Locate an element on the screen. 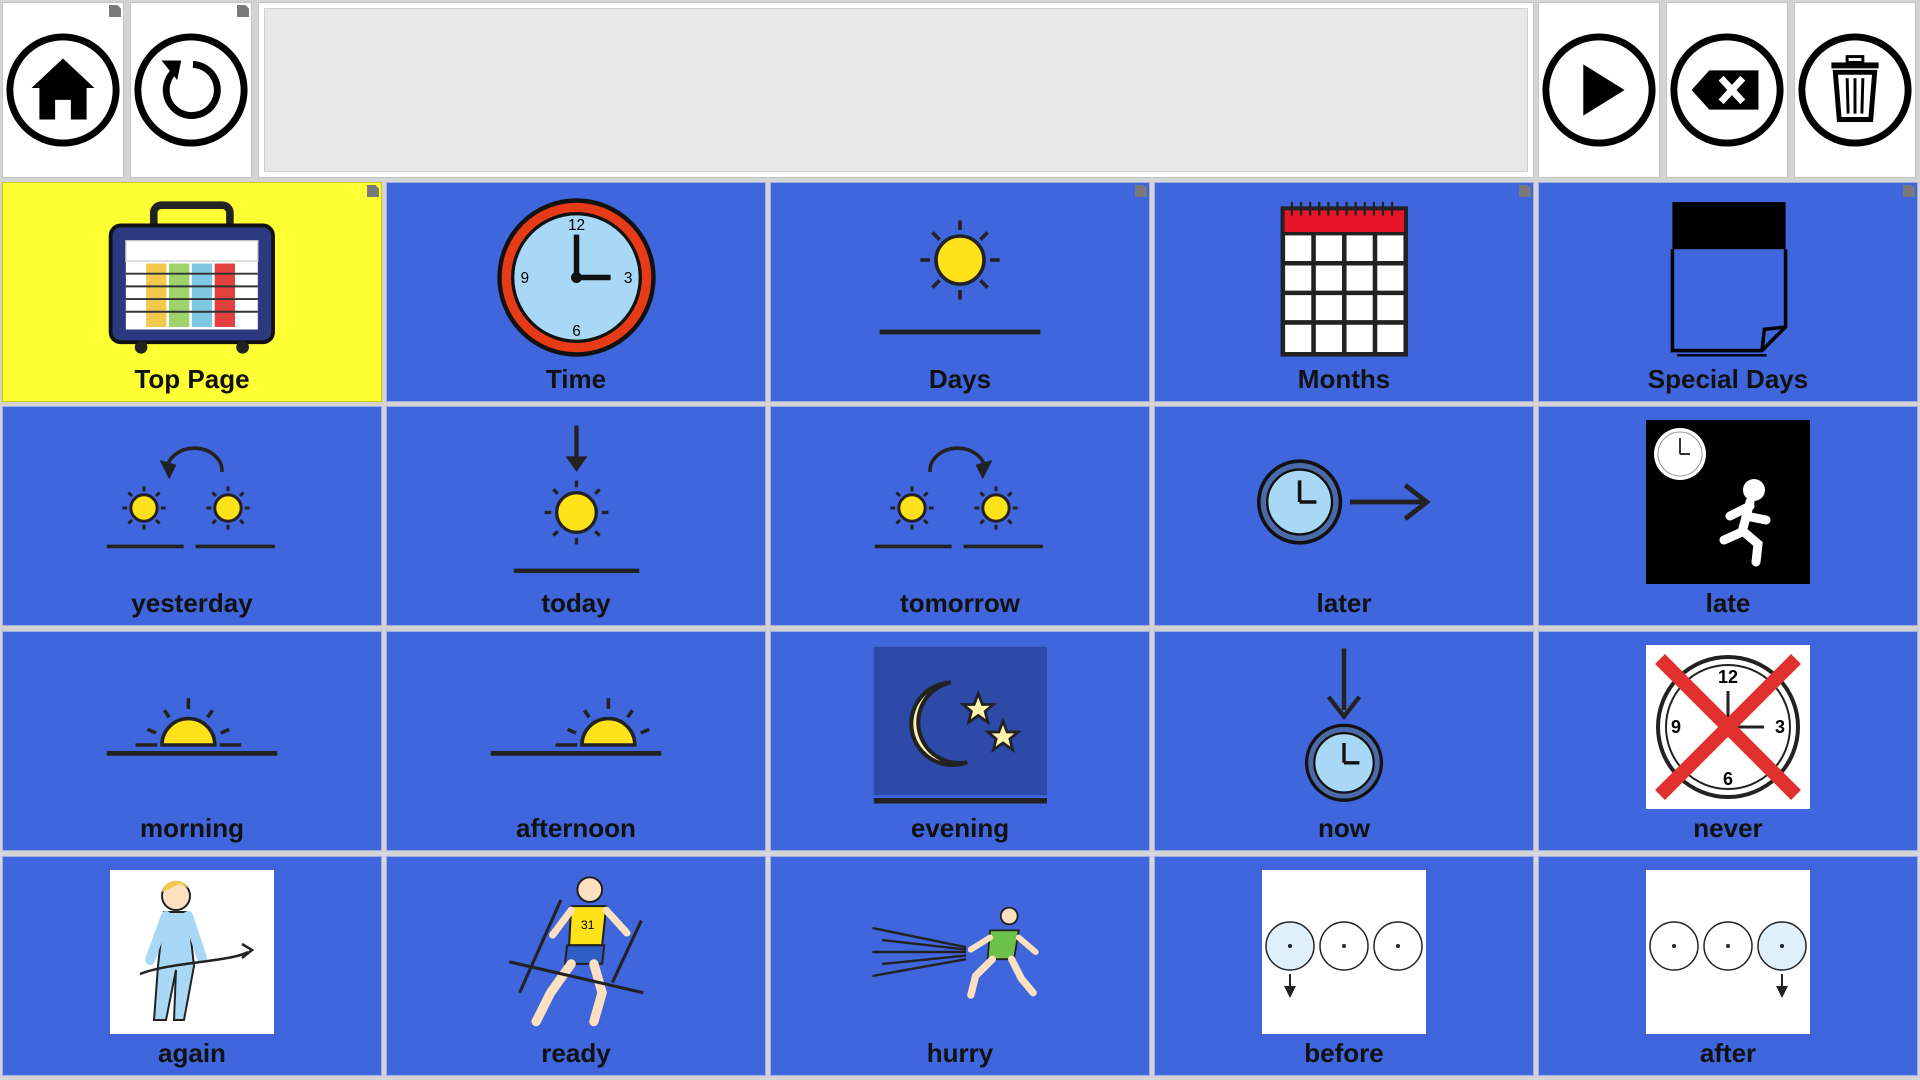 Image resolution: width=1920 pixels, height=1080 pixels. cell-tomorrow: tomorrow is located at coordinates (960, 516).